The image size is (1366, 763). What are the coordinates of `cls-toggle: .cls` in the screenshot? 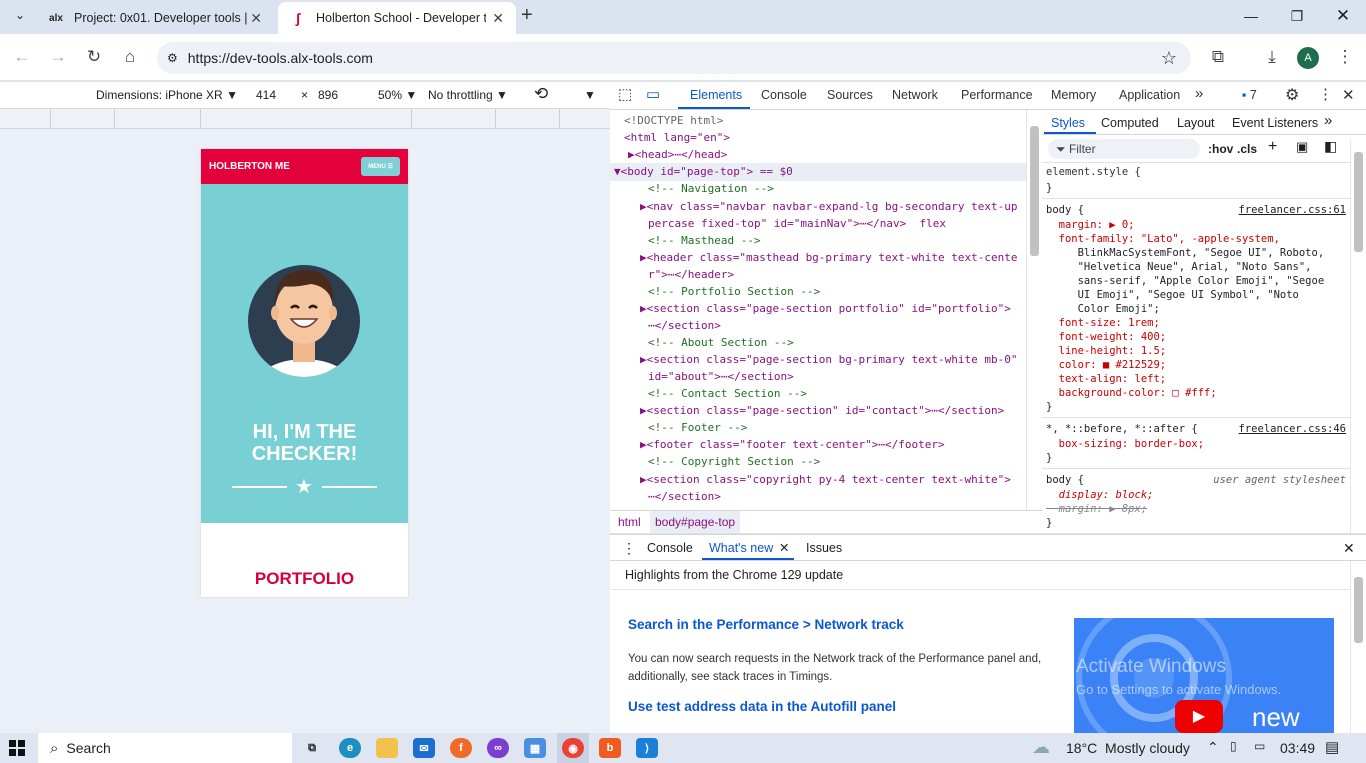 It's located at (1247, 149).